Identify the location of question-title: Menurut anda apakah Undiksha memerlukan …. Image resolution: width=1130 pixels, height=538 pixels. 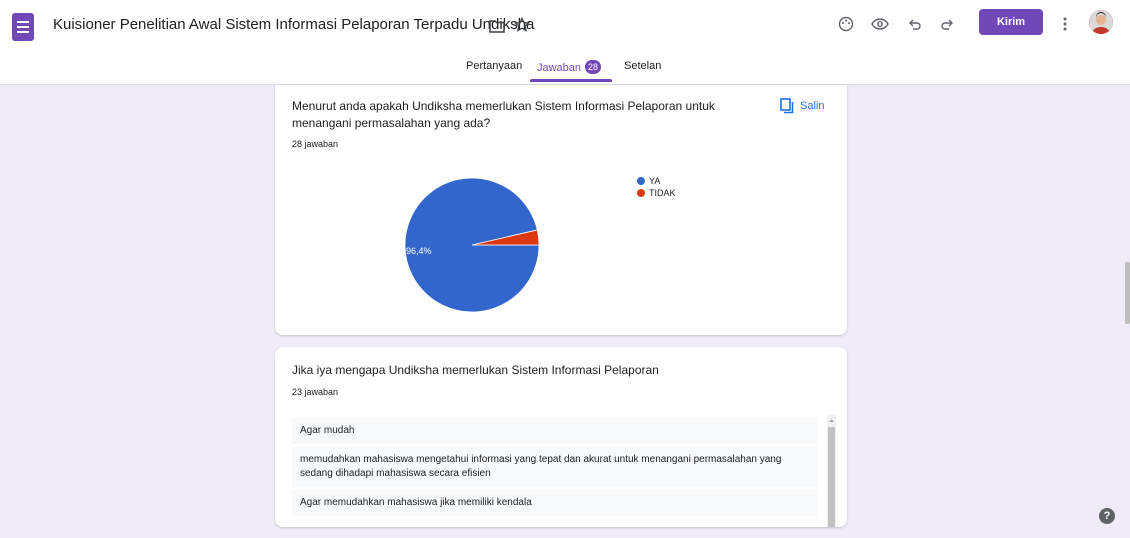
(503, 114).